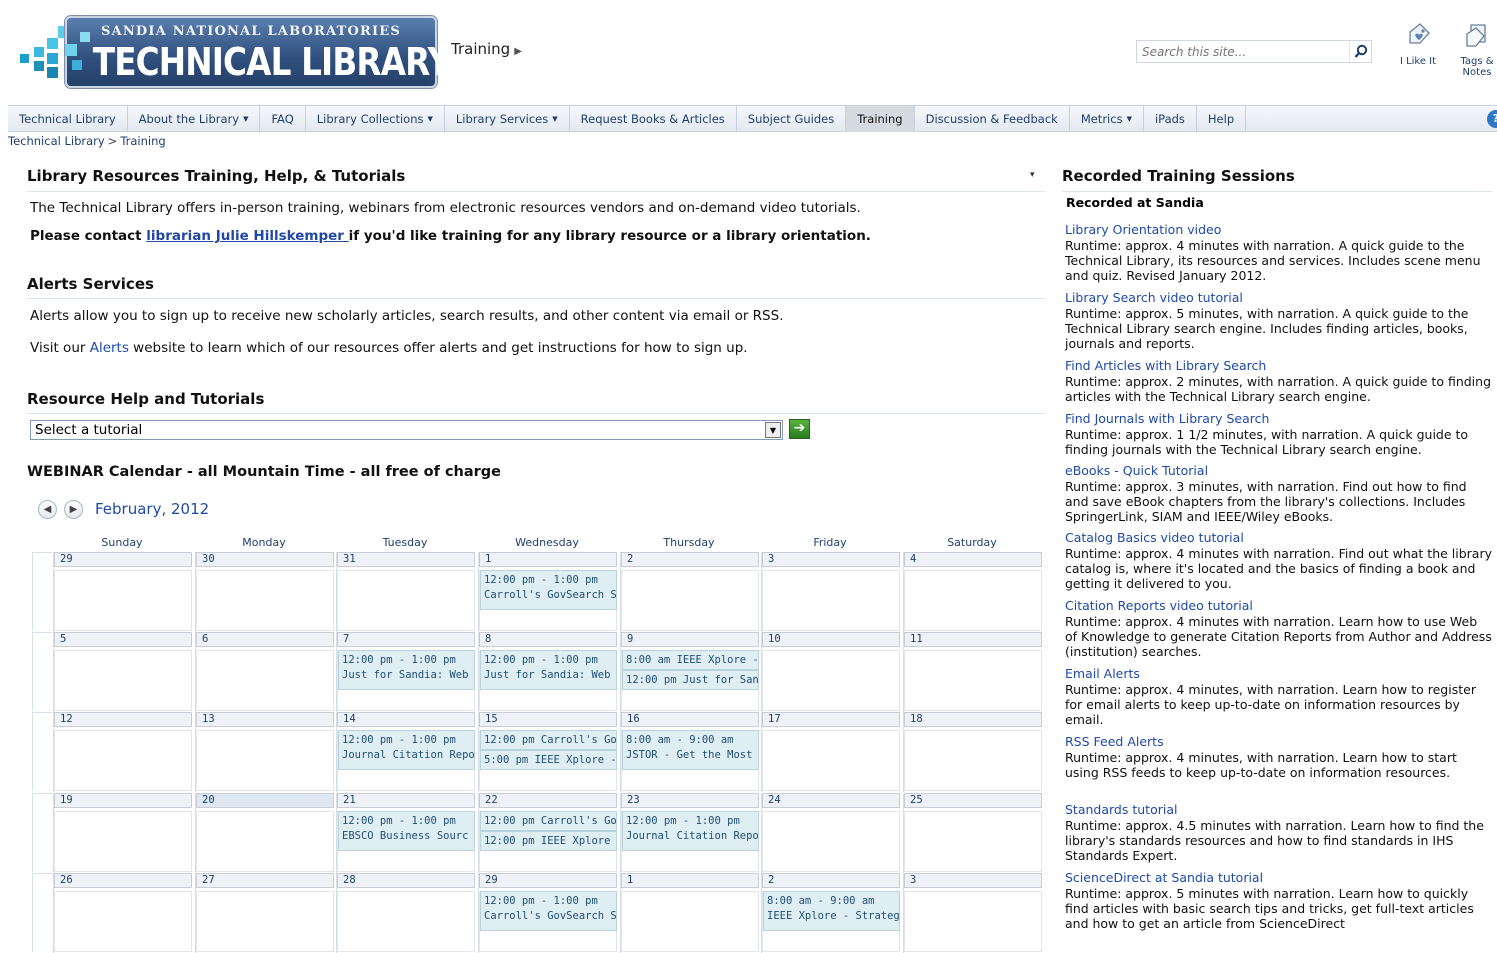 This screenshot has height=953, width=1497. I want to click on calendar-event: 8:00 am IEEE Xplore -, so click(690, 660).